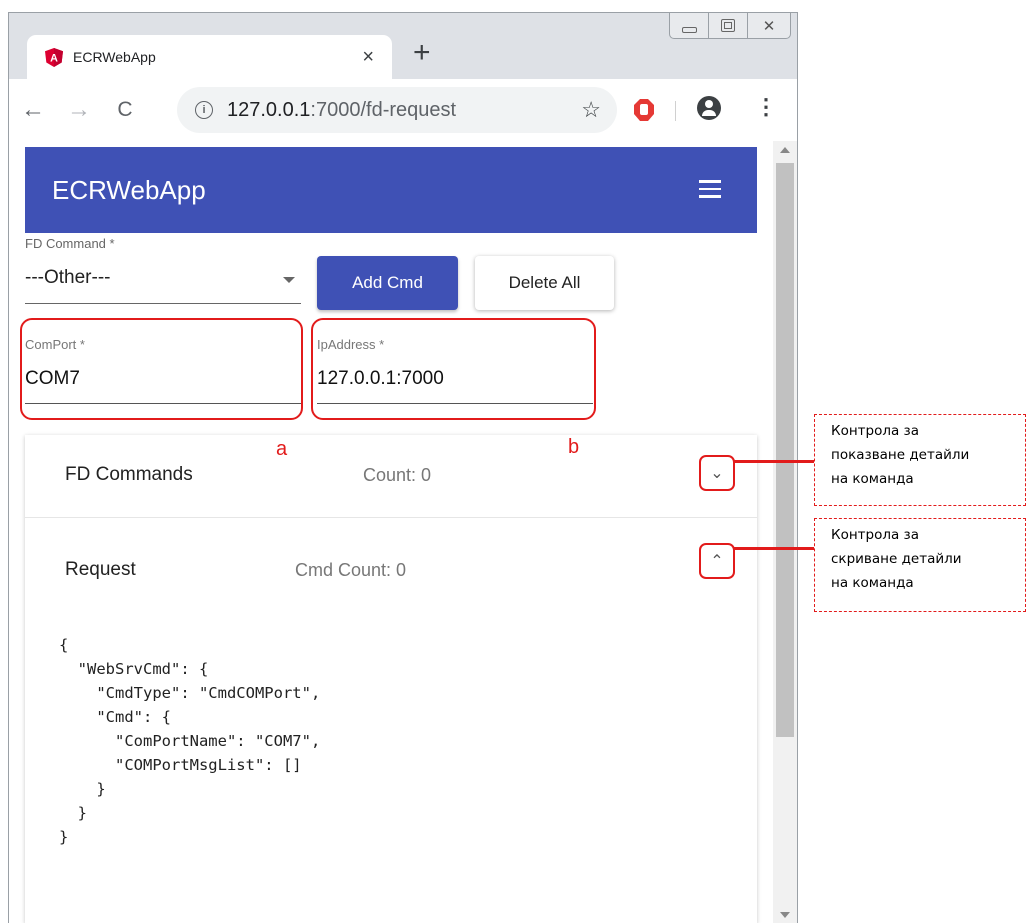  I want to click on maximize-icon, so click(728, 25).